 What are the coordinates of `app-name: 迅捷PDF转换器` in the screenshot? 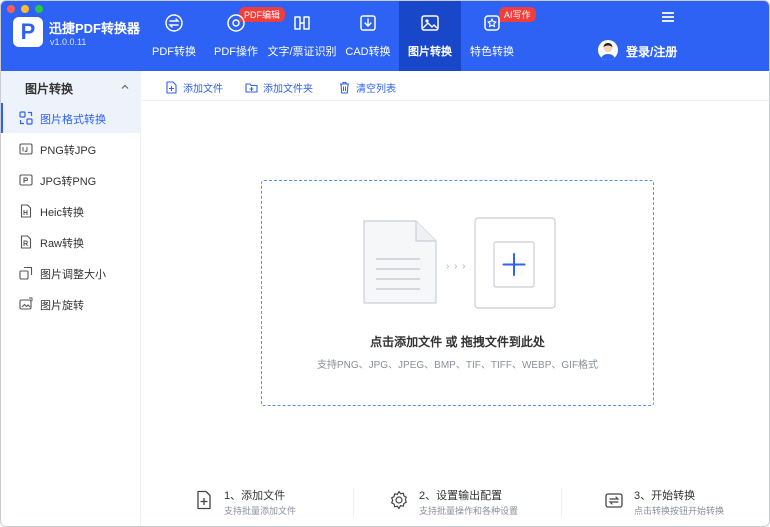 It's located at (95, 28).